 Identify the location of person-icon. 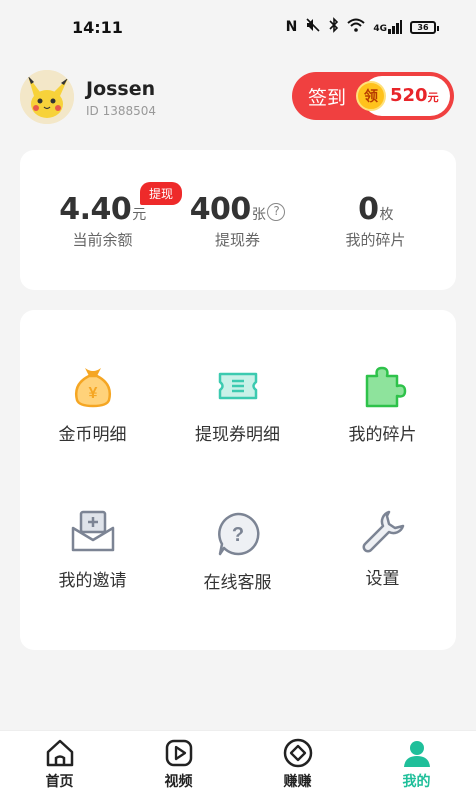
(416, 754).